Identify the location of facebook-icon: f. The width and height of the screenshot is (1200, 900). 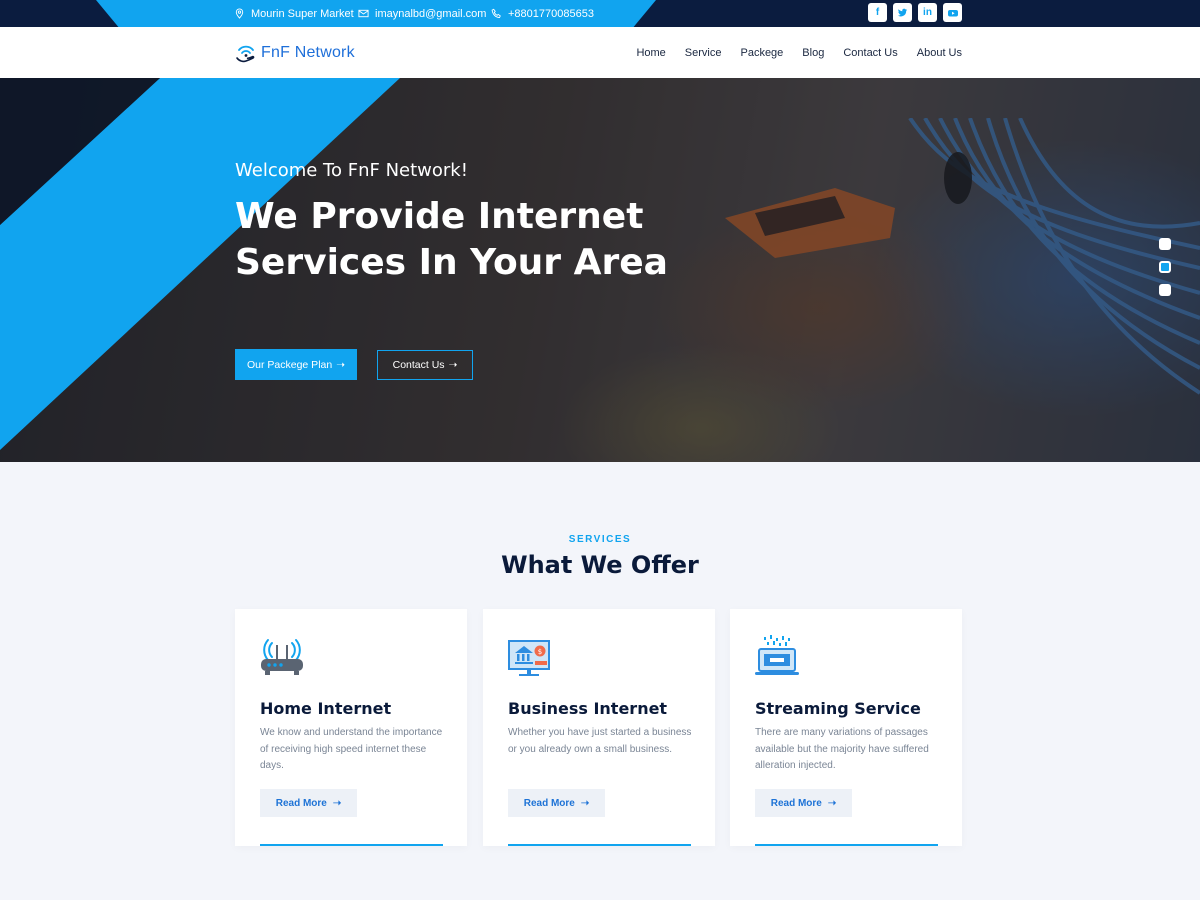
(877, 12).